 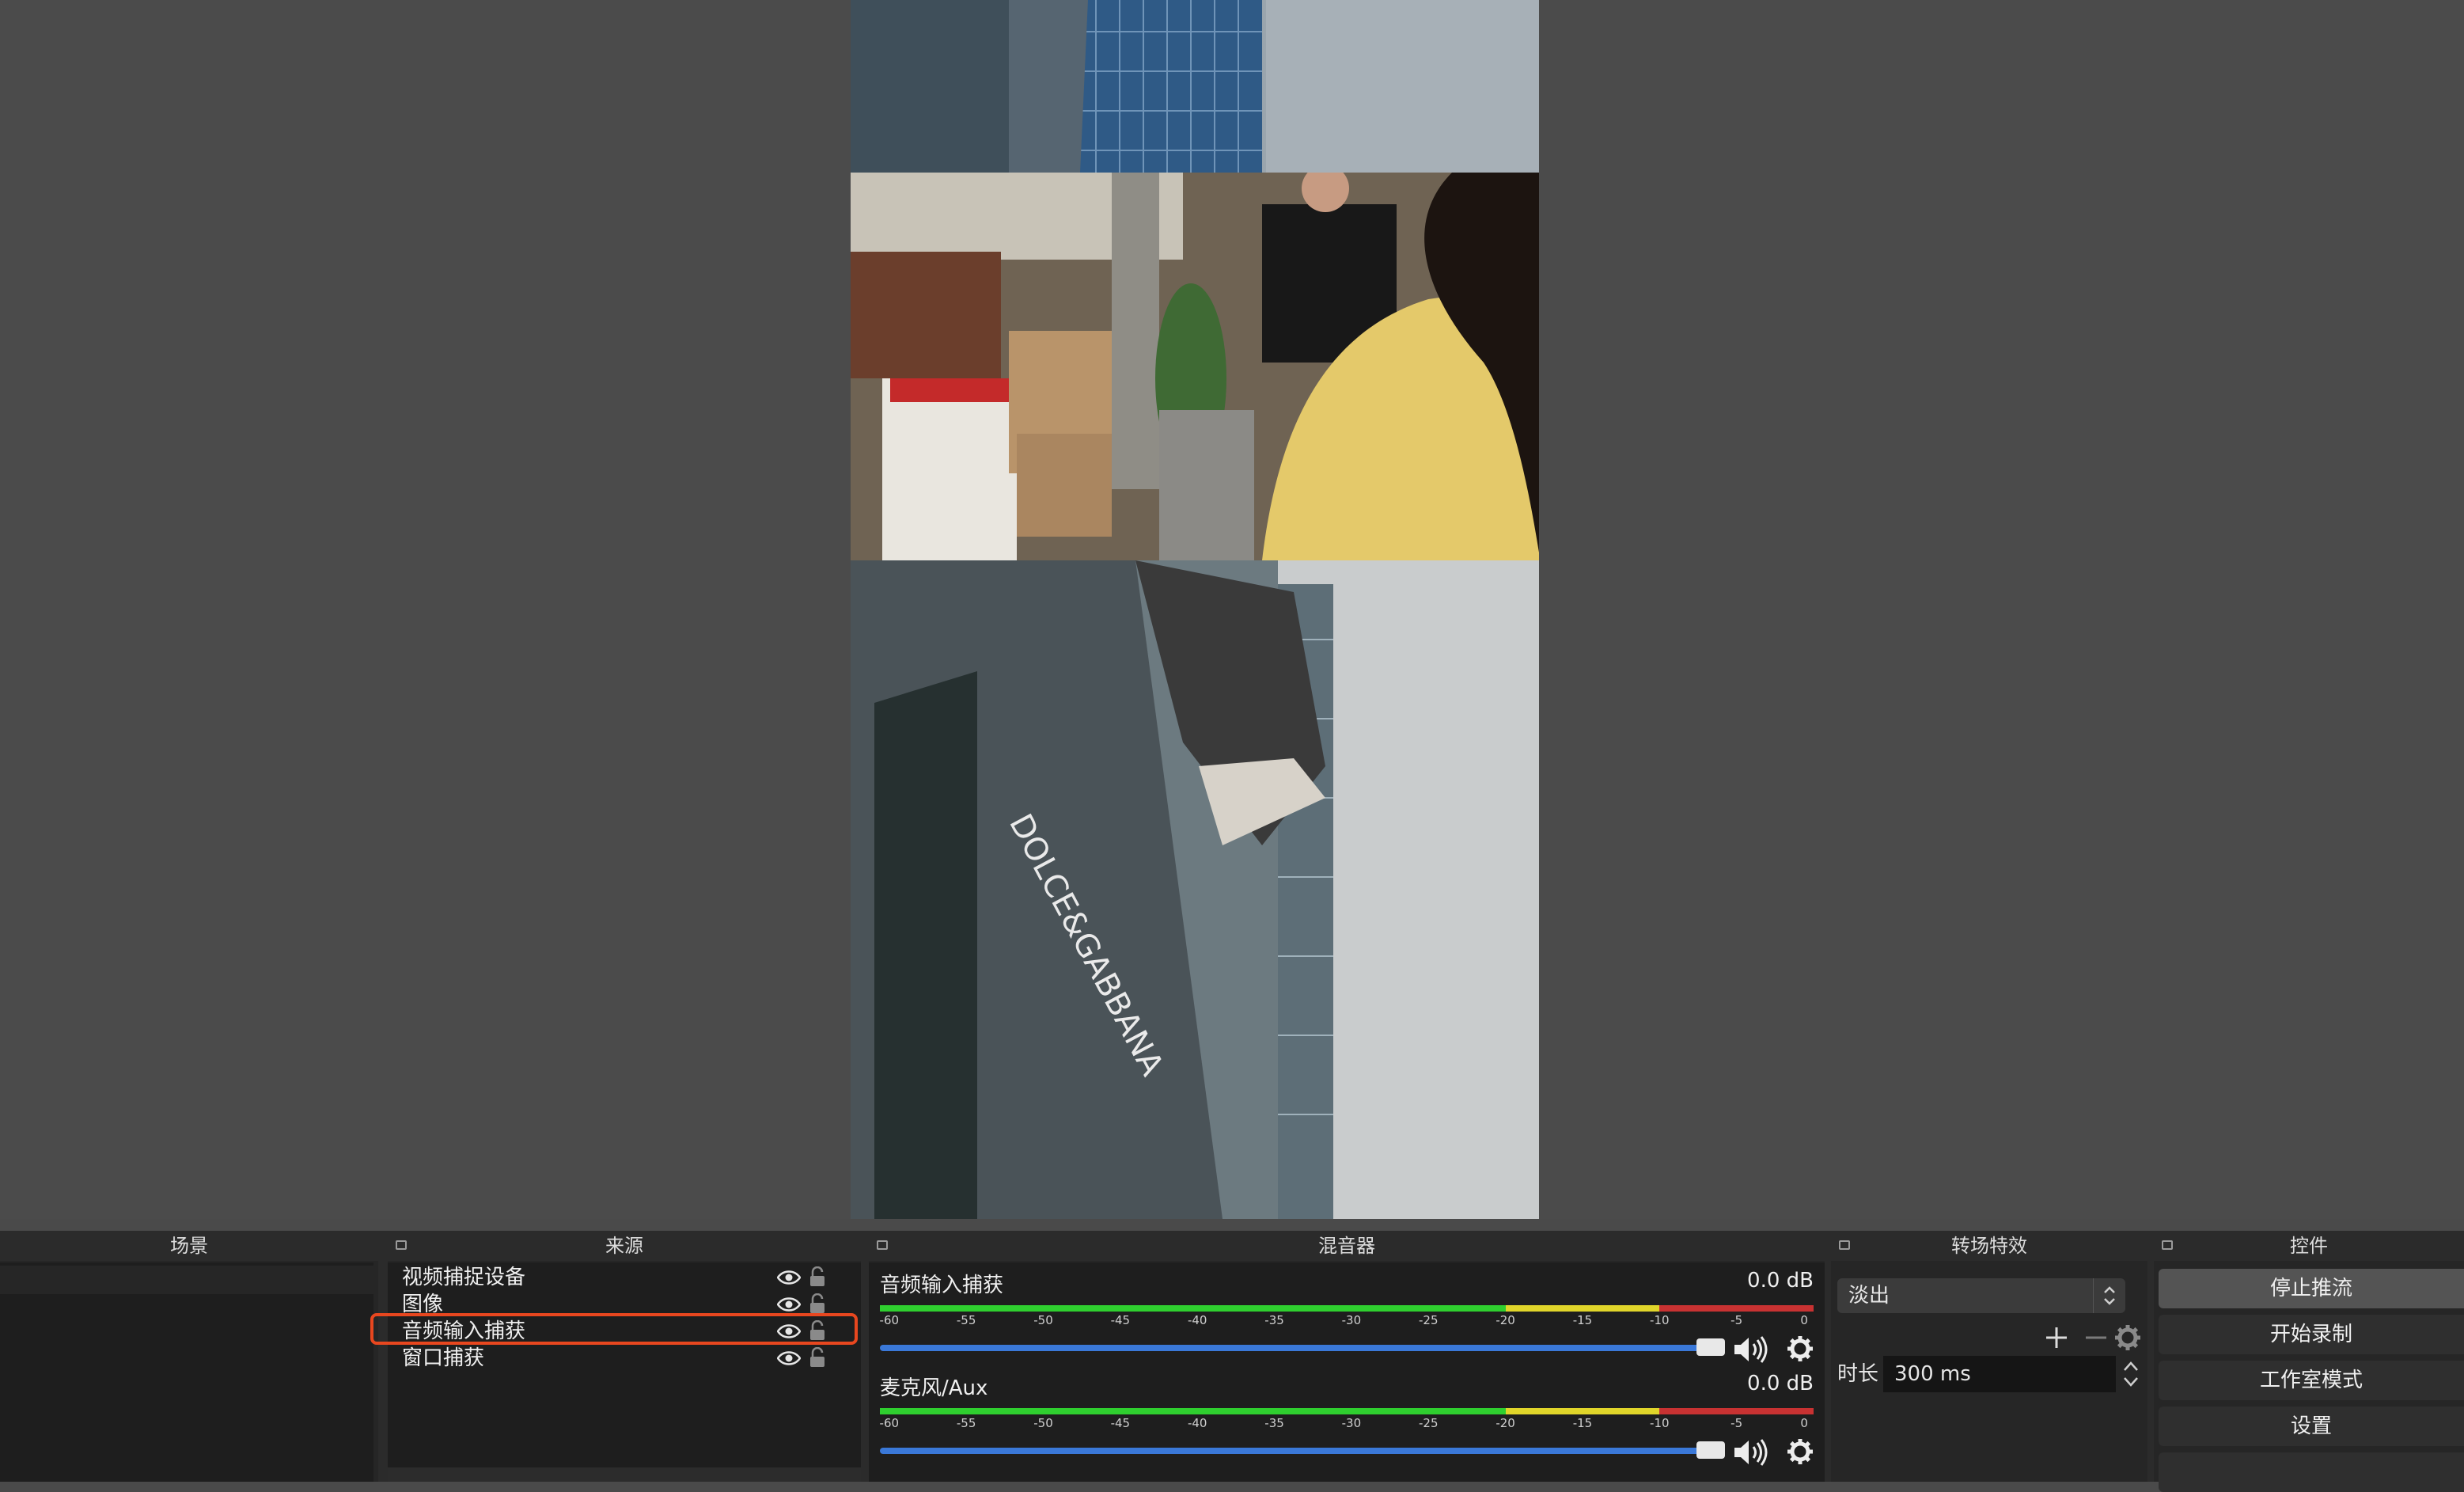 I want to click on mixer-title-text: 混音器, so click(x=1347, y=1246).